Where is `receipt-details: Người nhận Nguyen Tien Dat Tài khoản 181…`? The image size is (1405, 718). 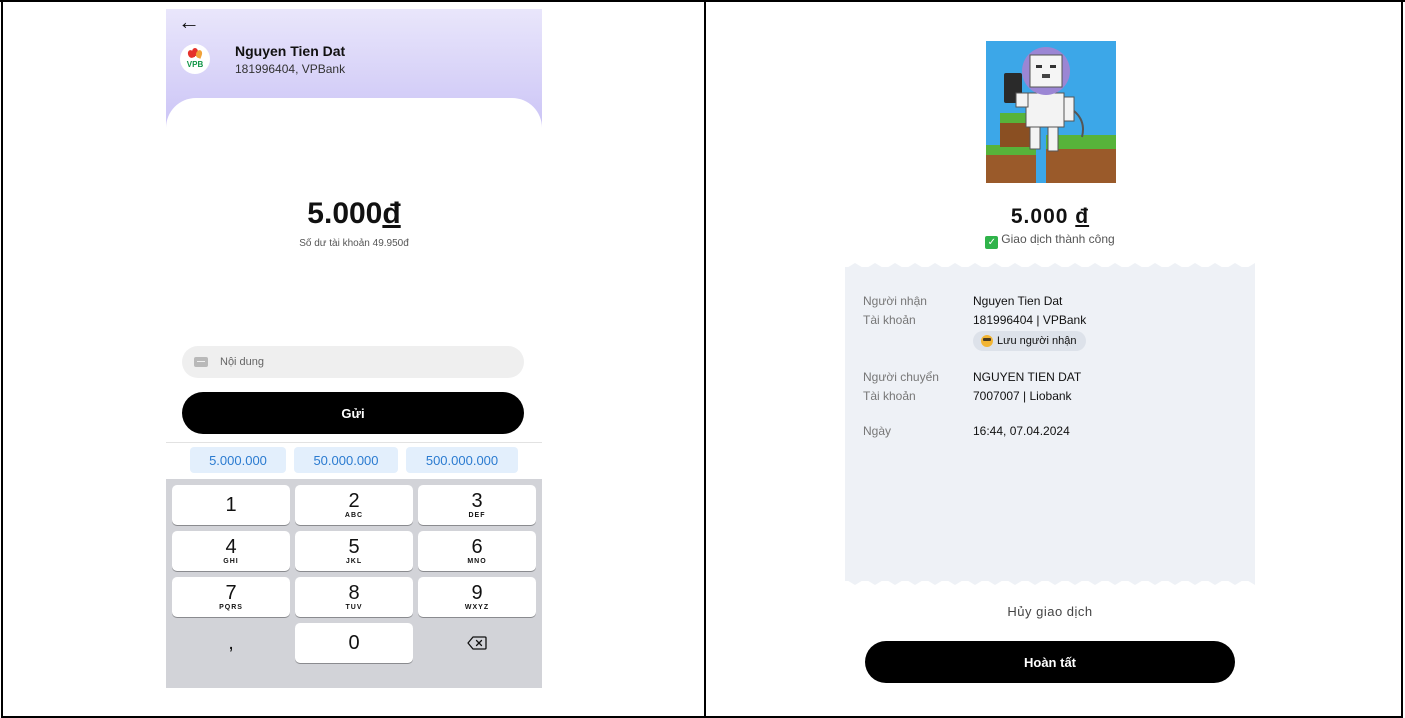 receipt-details: Người nhận Nguyen Tien Dat Tài khoản 181… is located at coordinates (1050, 424).